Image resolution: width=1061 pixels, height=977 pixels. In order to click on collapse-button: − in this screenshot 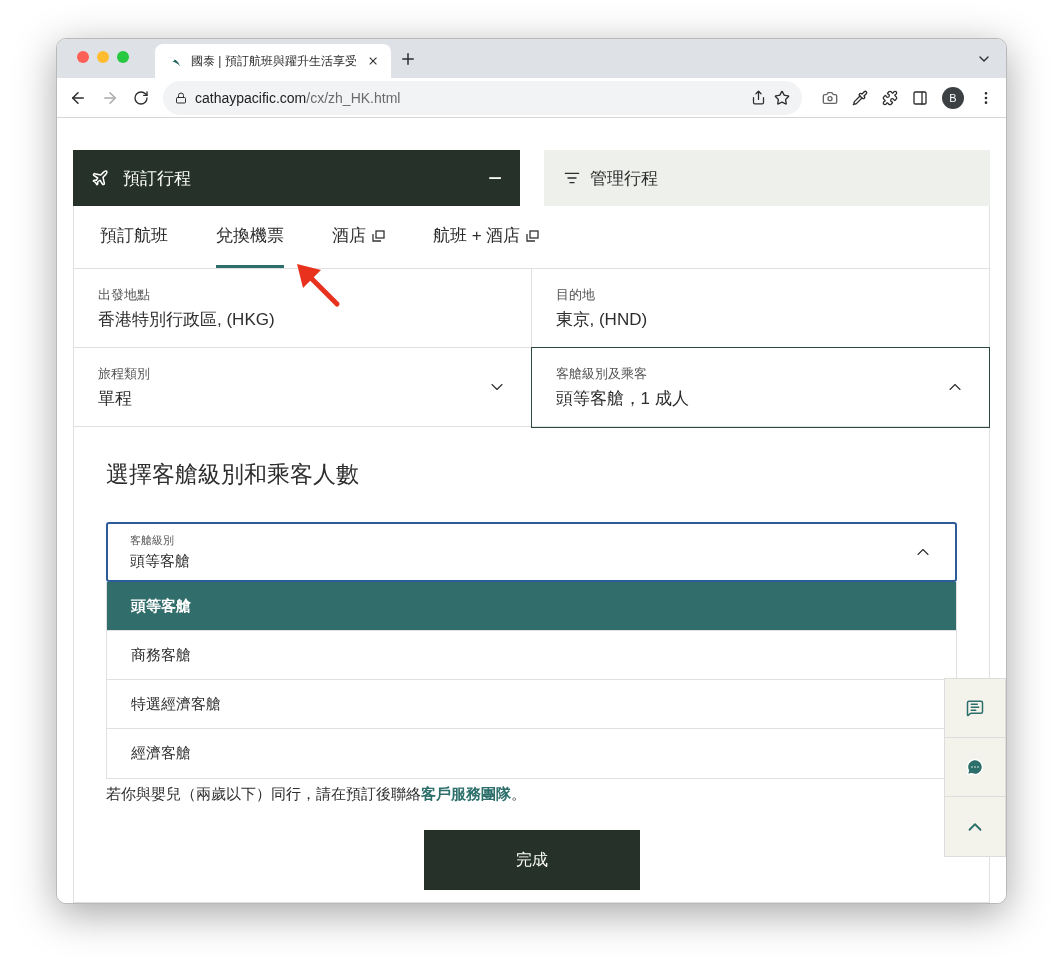, I will do `click(495, 178)`.